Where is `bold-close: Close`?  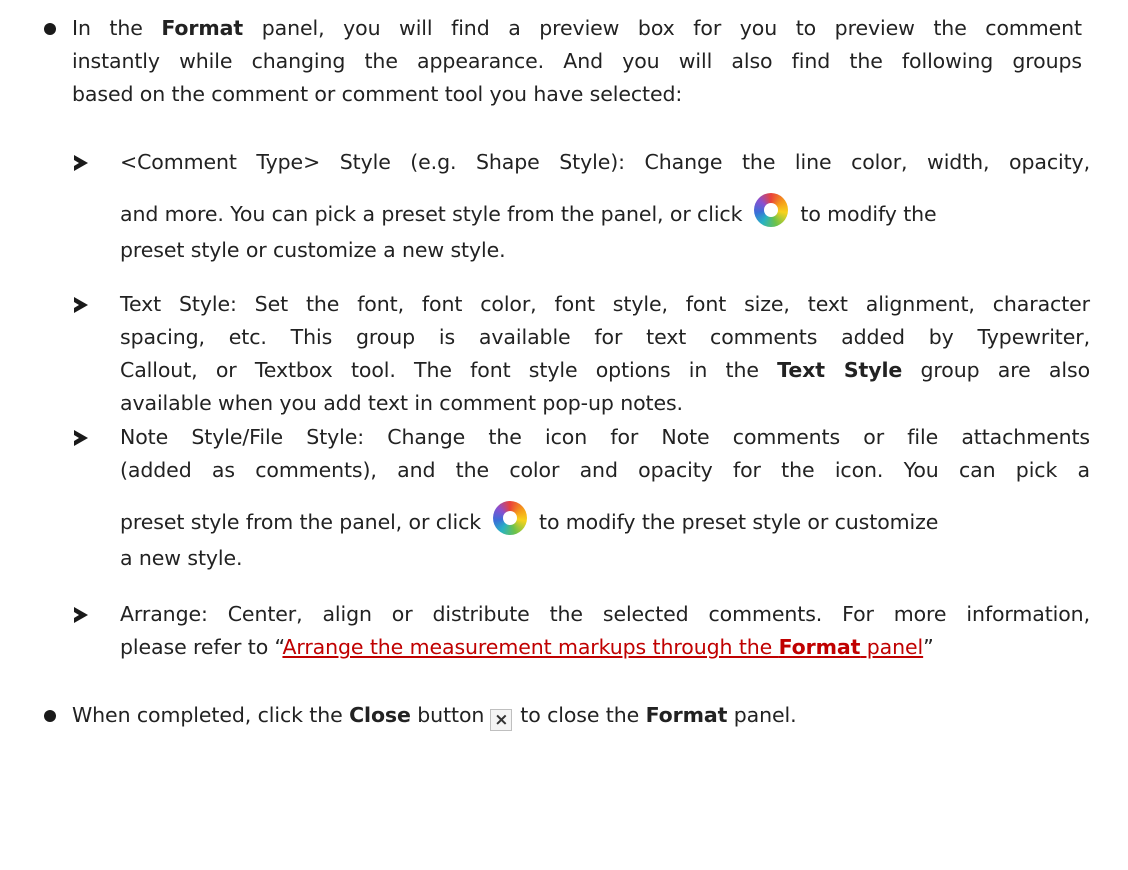
bold-close: Close is located at coordinates (380, 715).